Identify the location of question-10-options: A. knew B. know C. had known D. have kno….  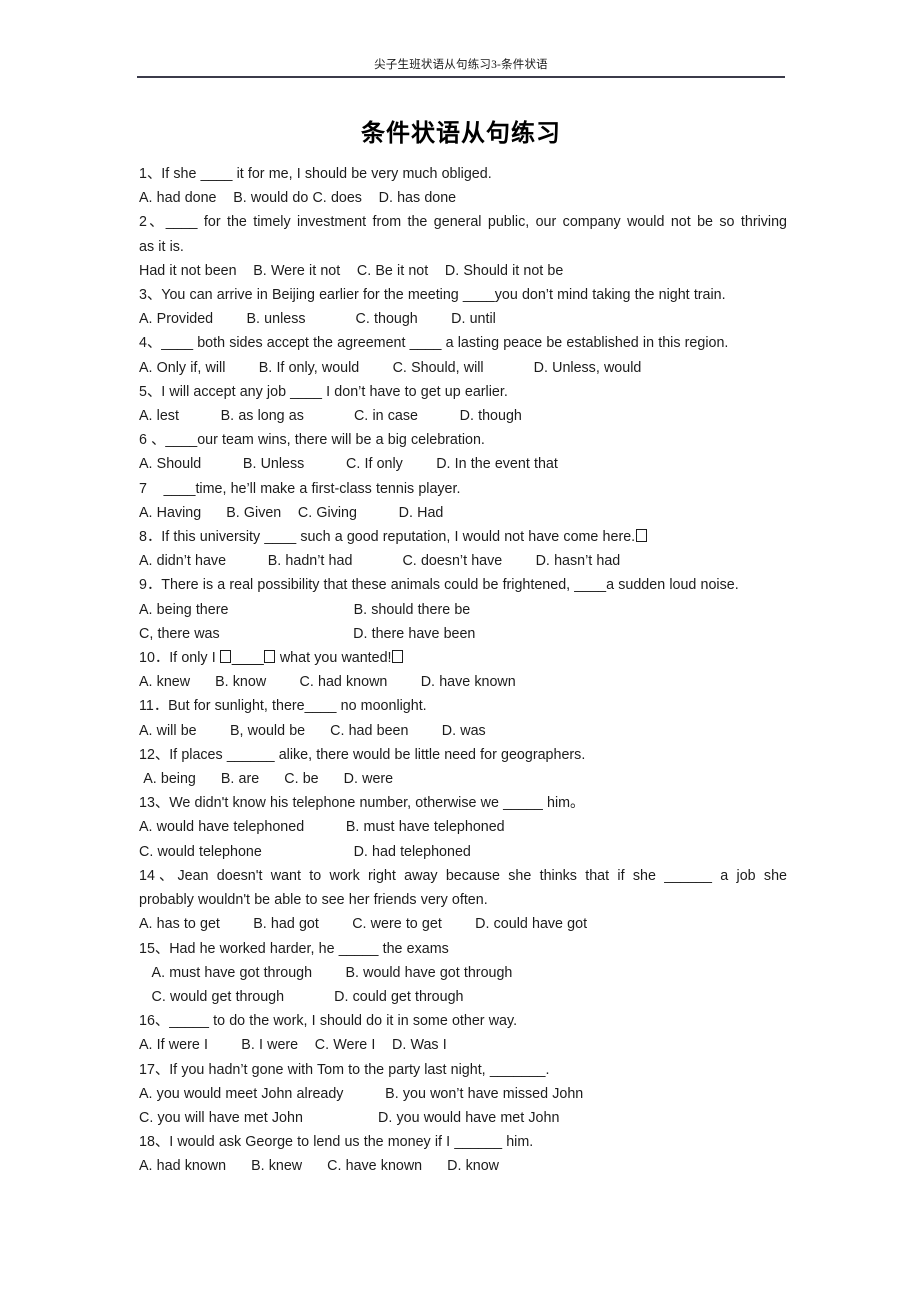
(327, 682).